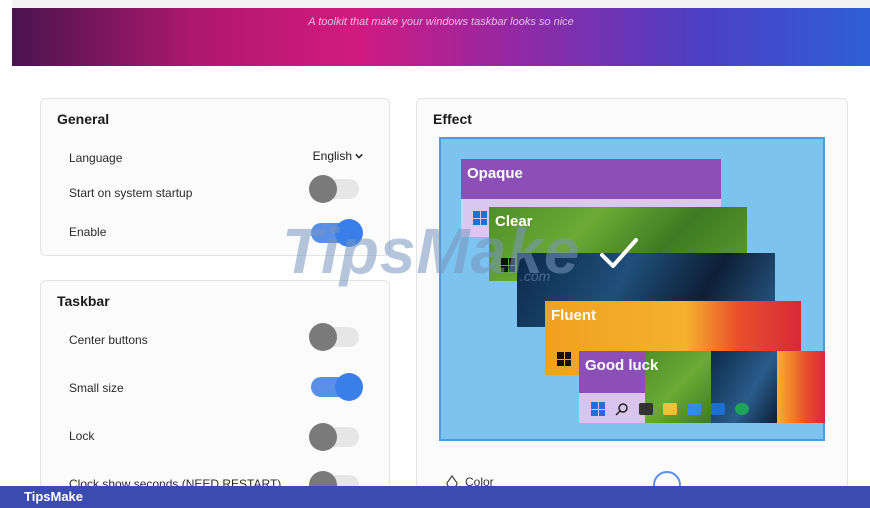 The width and height of the screenshot is (870, 508). What do you see at coordinates (108, 340) in the screenshot?
I see `center-buttons-label: Center buttons` at bounding box center [108, 340].